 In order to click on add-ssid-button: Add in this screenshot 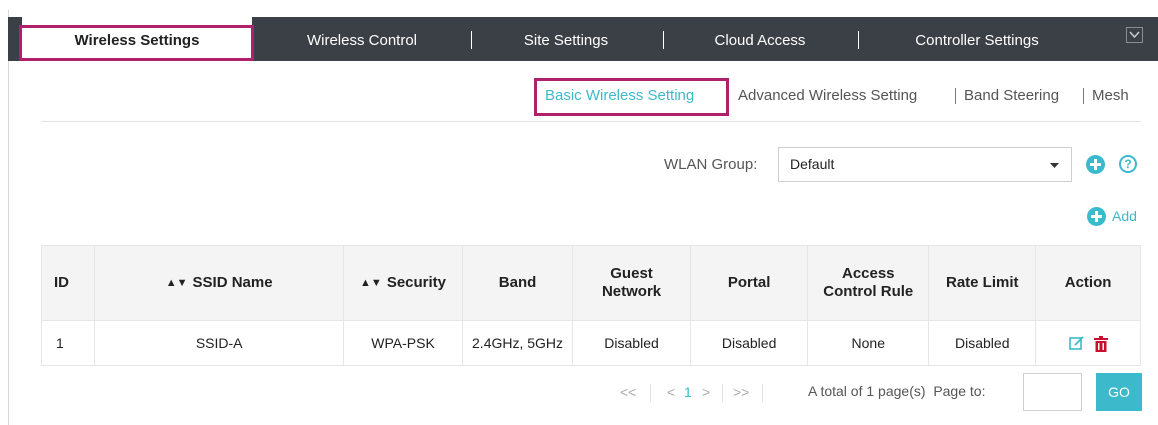, I will do `click(1124, 216)`.